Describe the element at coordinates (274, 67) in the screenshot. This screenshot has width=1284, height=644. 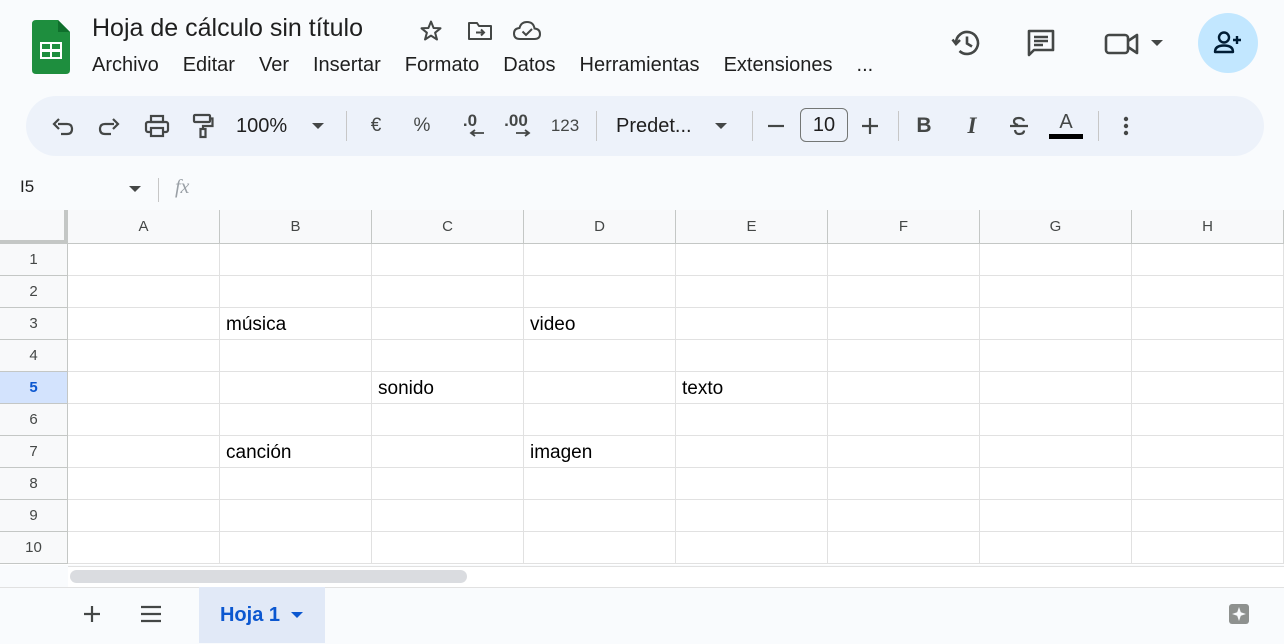
I see `menu-ver: Ver` at that location.